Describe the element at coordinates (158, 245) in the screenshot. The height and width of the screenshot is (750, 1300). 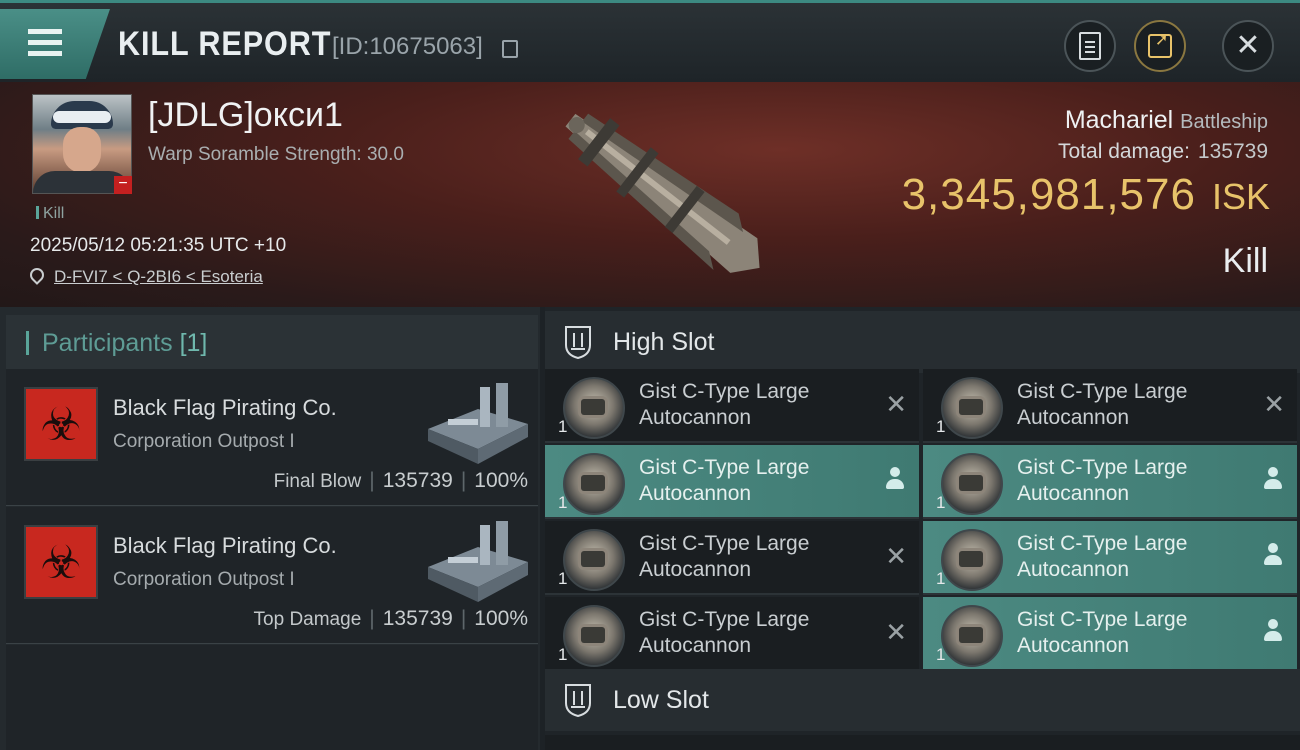
I see `kill-datetime: 2025/05/12 05:21:35 UTC +10` at that location.